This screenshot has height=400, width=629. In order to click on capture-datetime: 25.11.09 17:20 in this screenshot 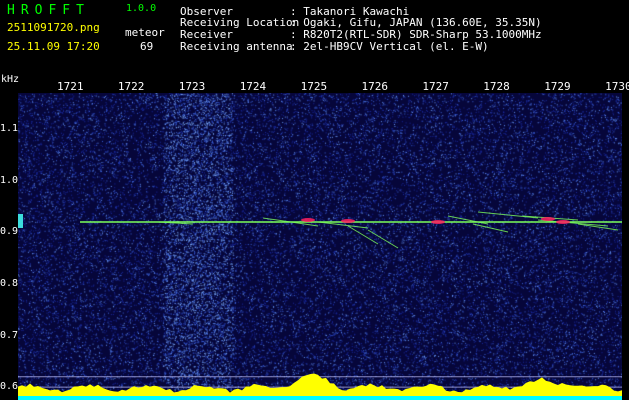, I will do `click(53, 46)`.